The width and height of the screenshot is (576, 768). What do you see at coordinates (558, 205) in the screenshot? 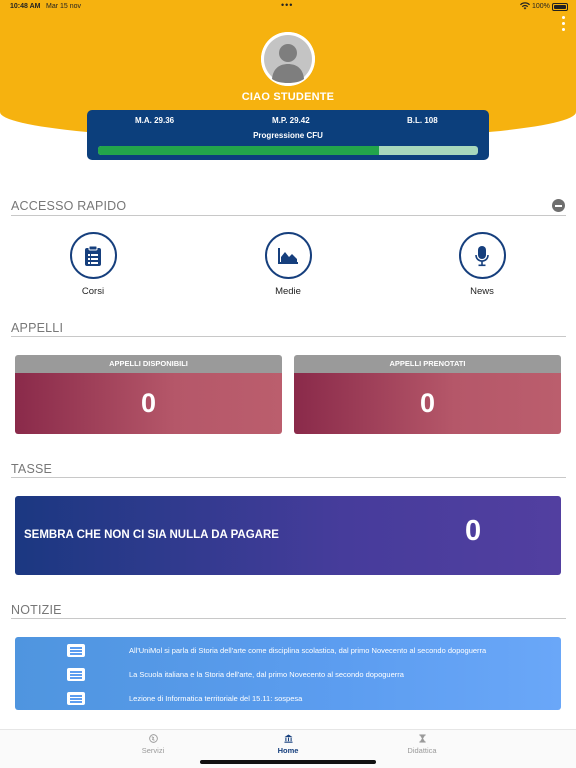
I see `collapse-icon` at bounding box center [558, 205].